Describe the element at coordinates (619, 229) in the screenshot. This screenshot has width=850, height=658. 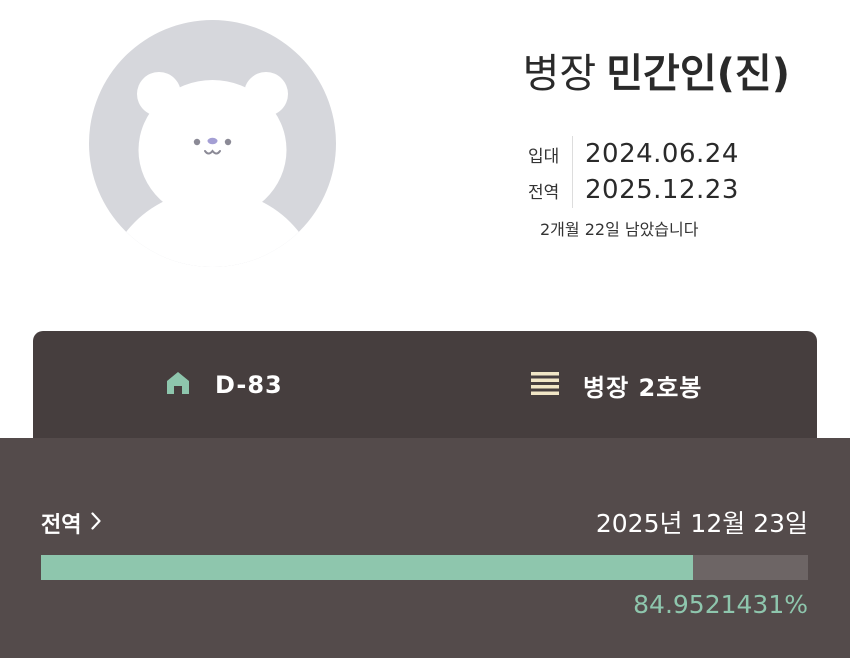
I see `remaining-text: 2개월 22일 남았습니다` at that location.